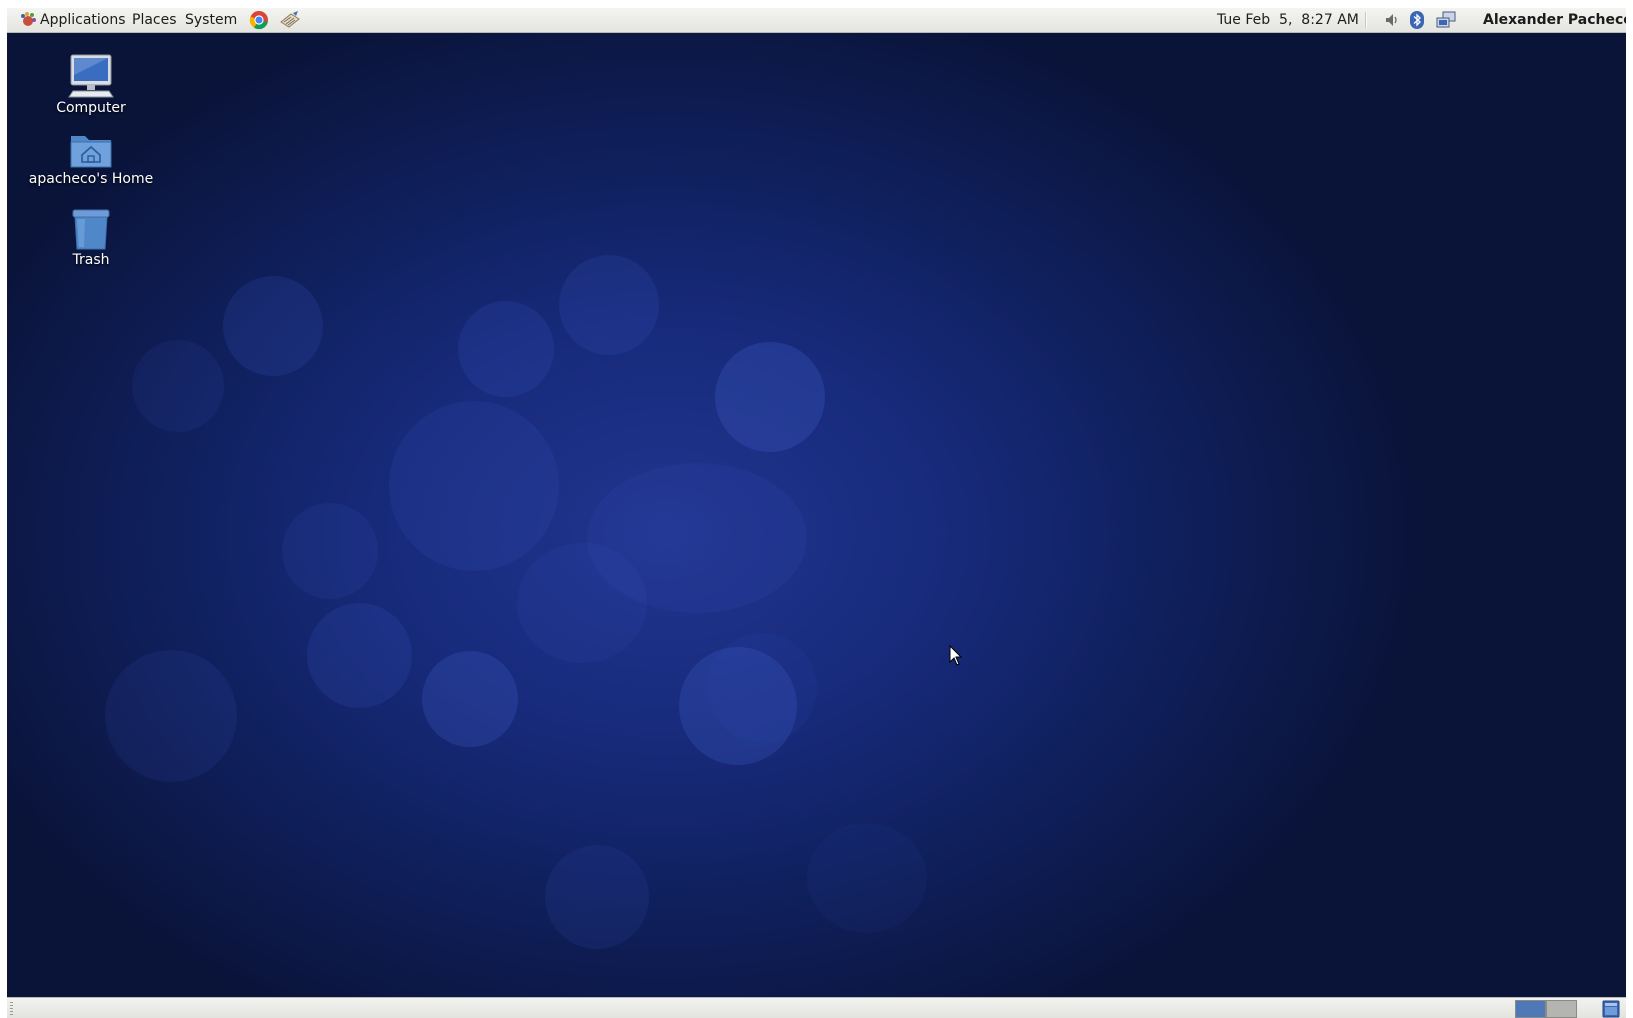 This screenshot has height=1018, width=1633. Describe the element at coordinates (816, 1007) in the screenshot. I see `bottom-panel` at that location.